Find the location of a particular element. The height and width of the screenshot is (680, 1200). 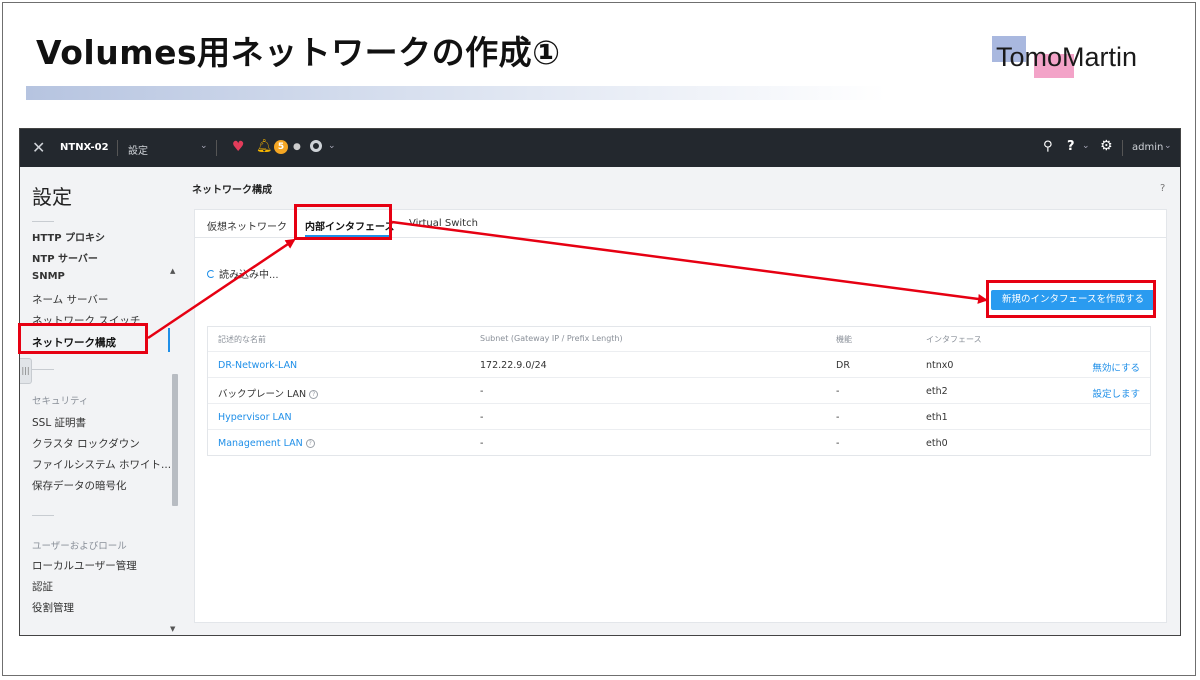

scroll-up-arrow-icon: ▲ is located at coordinates (172, 271).